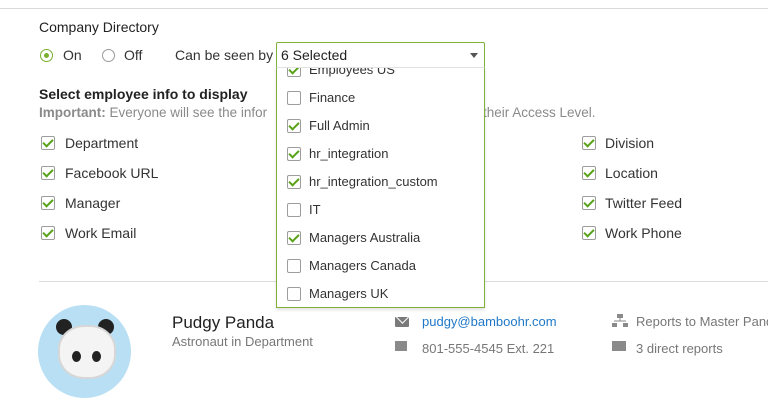  I want to click on field-label-work-email: Work Email, so click(100, 233).